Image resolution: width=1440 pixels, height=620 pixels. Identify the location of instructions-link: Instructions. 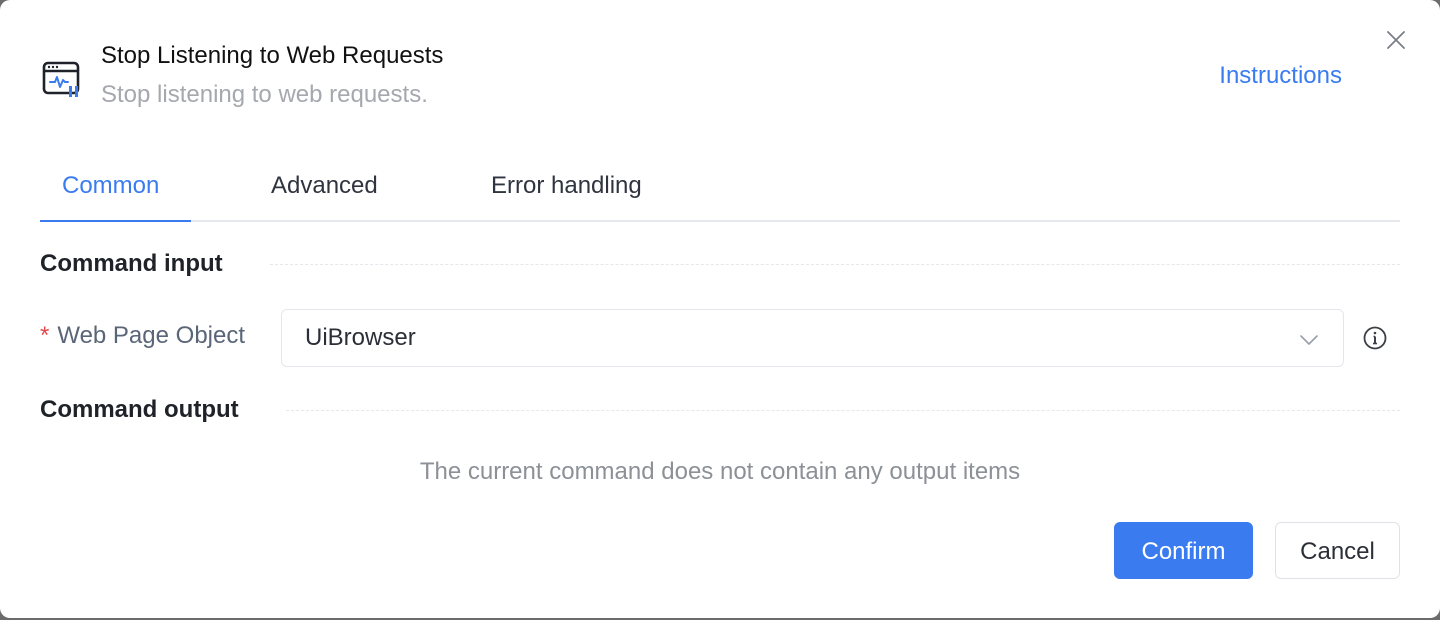
(1280, 76).